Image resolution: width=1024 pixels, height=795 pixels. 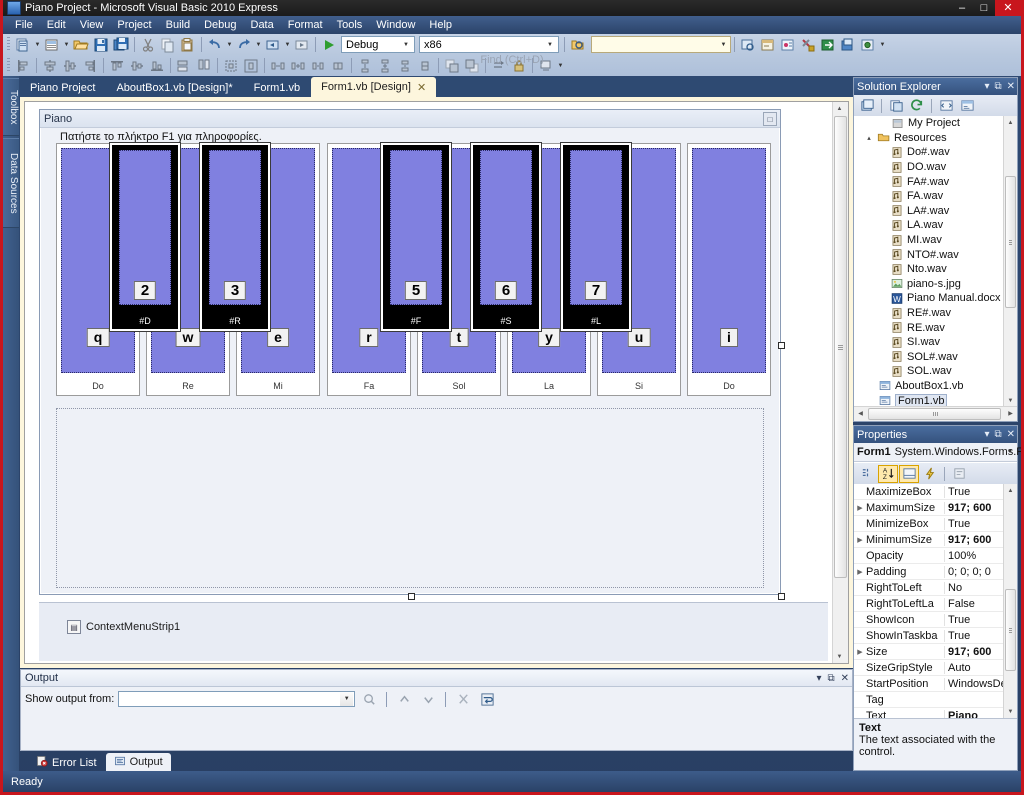 I want to click on start-debugging-icon, so click(x=329, y=44).